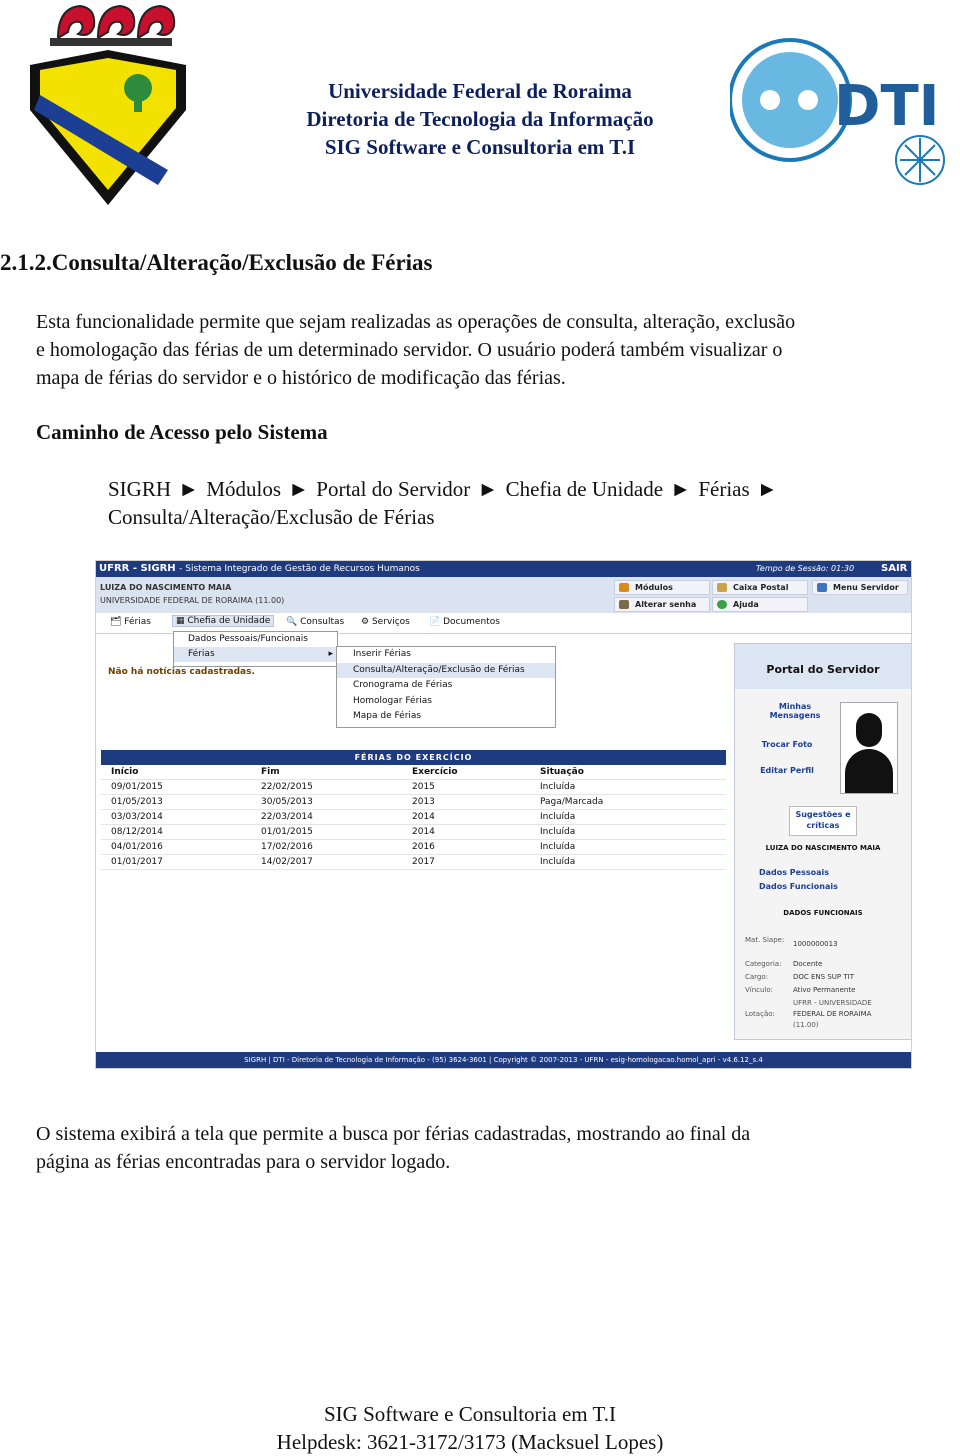 The image size is (960, 1456). Describe the element at coordinates (765, 940) in the screenshot. I see `mat-label-text: Mat. Siape:` at that location.